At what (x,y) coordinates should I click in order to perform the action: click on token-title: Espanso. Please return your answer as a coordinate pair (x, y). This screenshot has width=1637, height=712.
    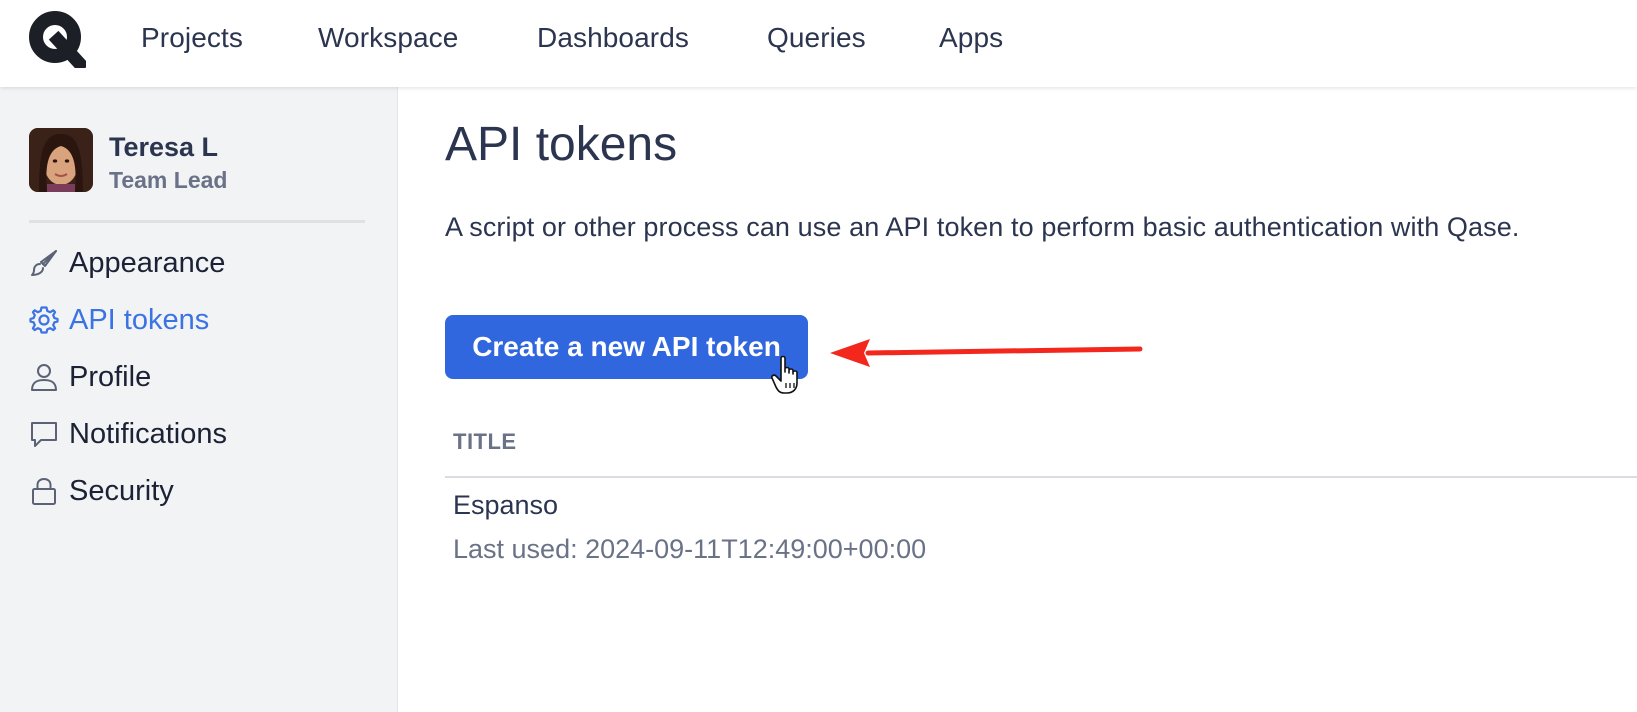
    Looking at the image, I should click on (505, 505).